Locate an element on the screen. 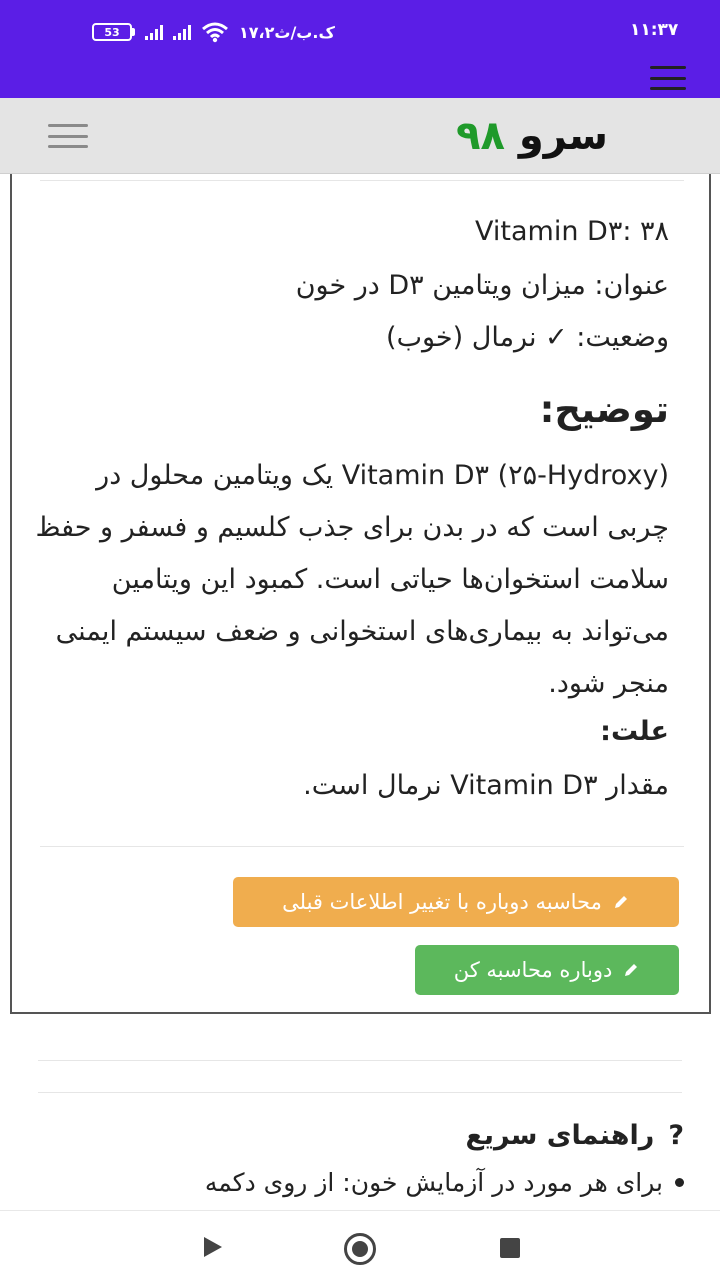  list-item: برای هر مورد در آزمایش خون: از روی دکمه is located at coordinates (444, 1182).